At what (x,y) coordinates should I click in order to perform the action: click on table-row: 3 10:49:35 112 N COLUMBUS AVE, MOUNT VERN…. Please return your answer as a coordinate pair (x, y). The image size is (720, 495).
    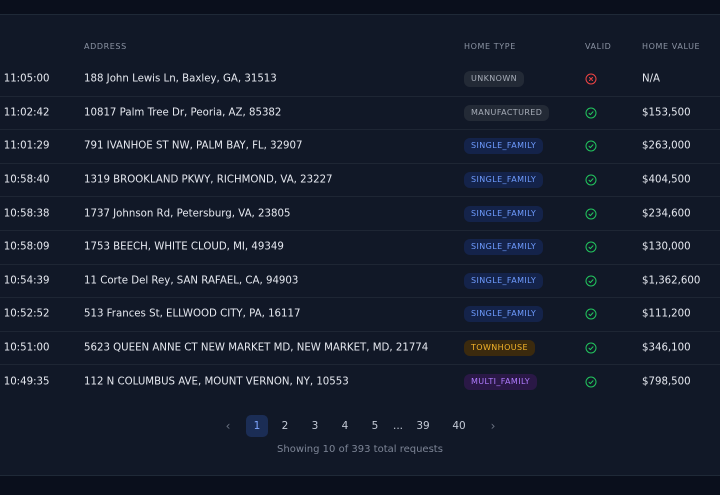
    Looking at the image, I should click on (360, 381).